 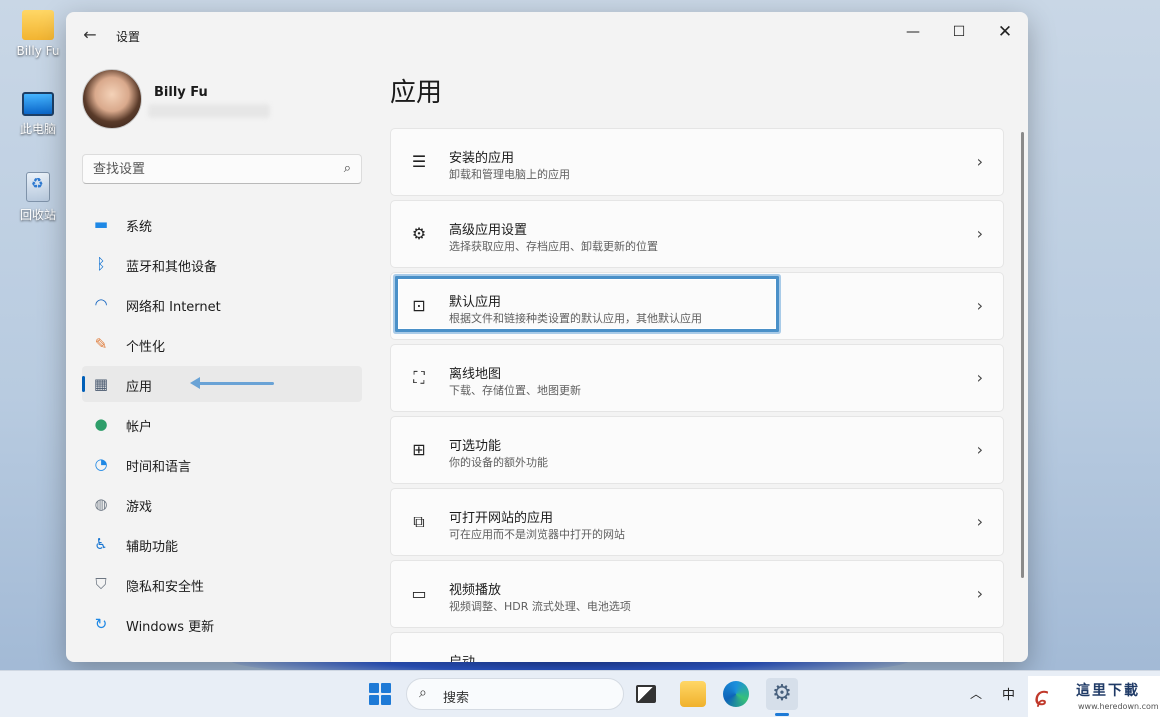 I want to click on card-video-playback: ▭ 视频播放 视频调整、HDR 流式处理、电池选项 ›, so click(x=697, y=594).